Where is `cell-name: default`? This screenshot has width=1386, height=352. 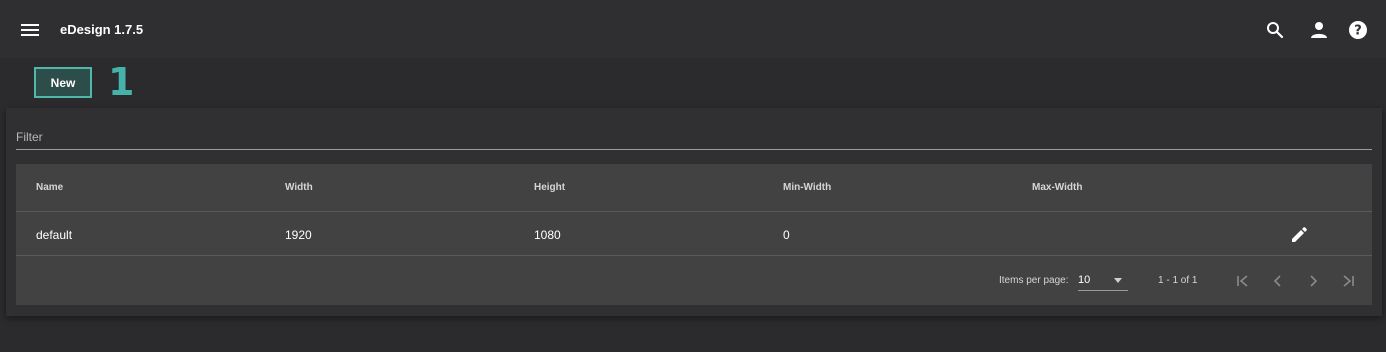 cell-name: default is located at coordinates (54, 235).